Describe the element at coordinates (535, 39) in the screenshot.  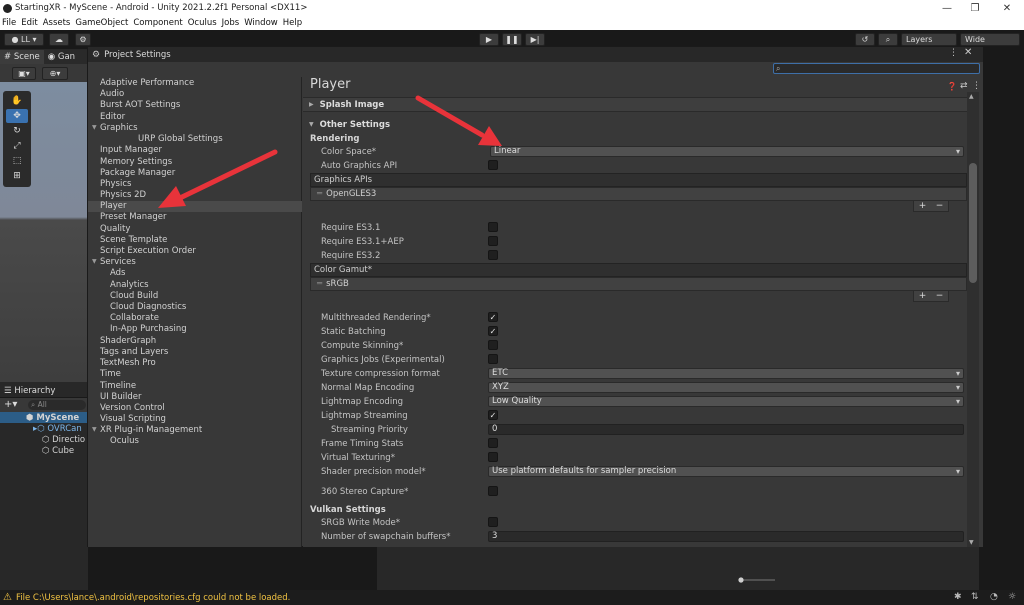
I see `step-button: ▶|` at that location.